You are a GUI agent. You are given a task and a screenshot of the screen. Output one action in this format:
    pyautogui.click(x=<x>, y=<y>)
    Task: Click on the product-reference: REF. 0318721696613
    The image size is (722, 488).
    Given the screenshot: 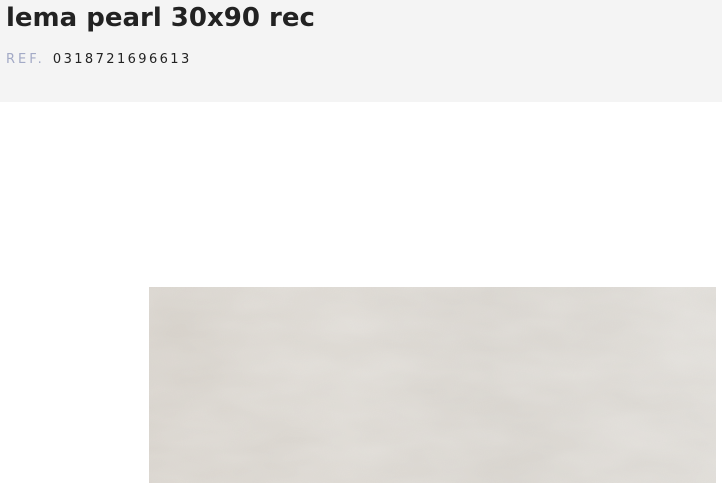 What is the action you would take?
    pyautogui.click(x=99, y=60)
    